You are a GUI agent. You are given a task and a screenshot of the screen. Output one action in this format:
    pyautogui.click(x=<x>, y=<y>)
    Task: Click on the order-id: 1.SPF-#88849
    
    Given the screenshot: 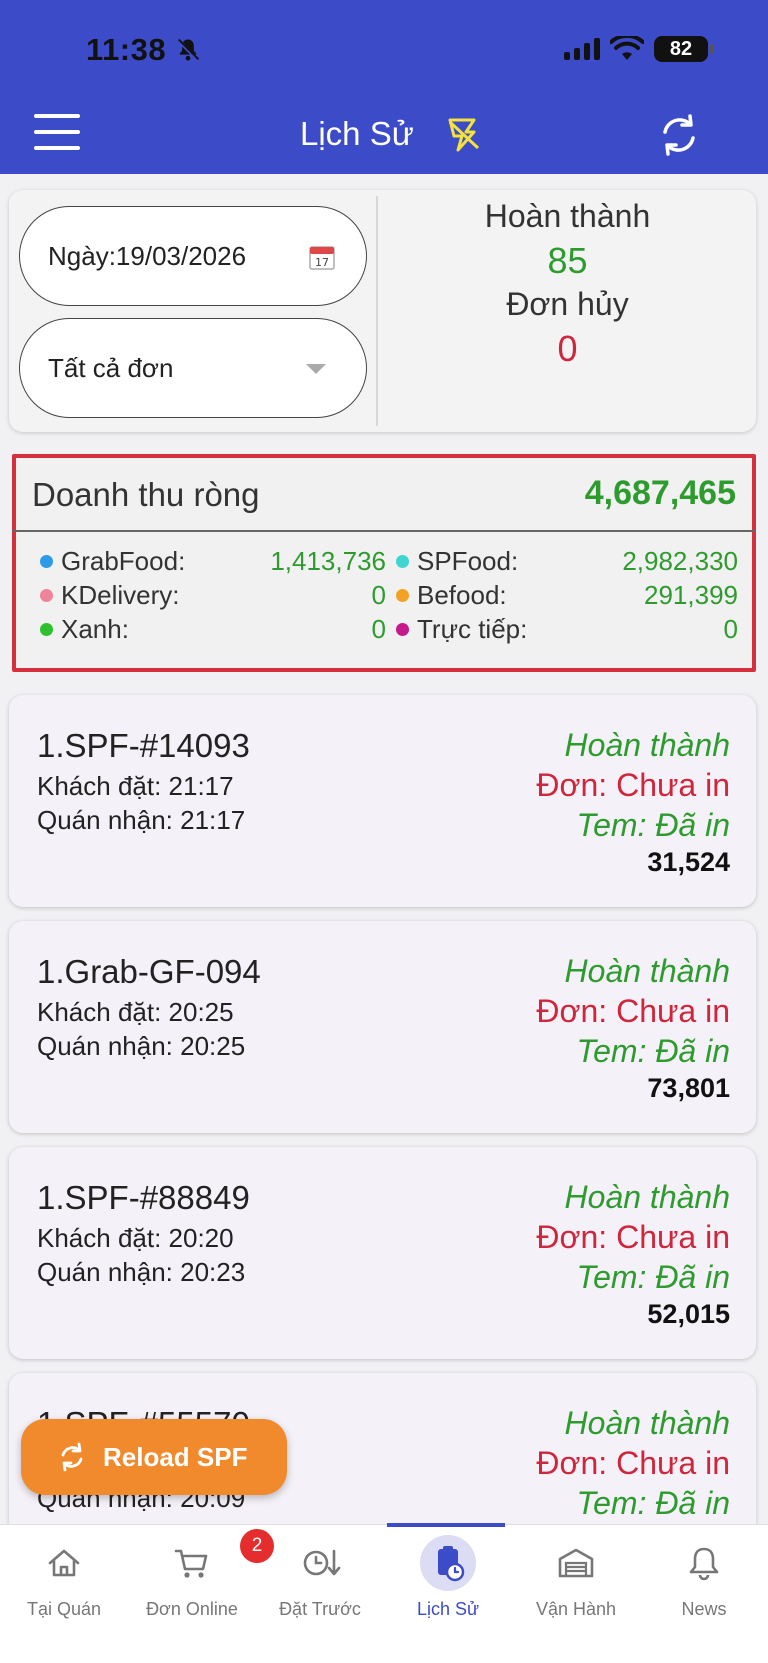 What is the action you would take?
    pyautogui.click(x=143, y=1197)
    